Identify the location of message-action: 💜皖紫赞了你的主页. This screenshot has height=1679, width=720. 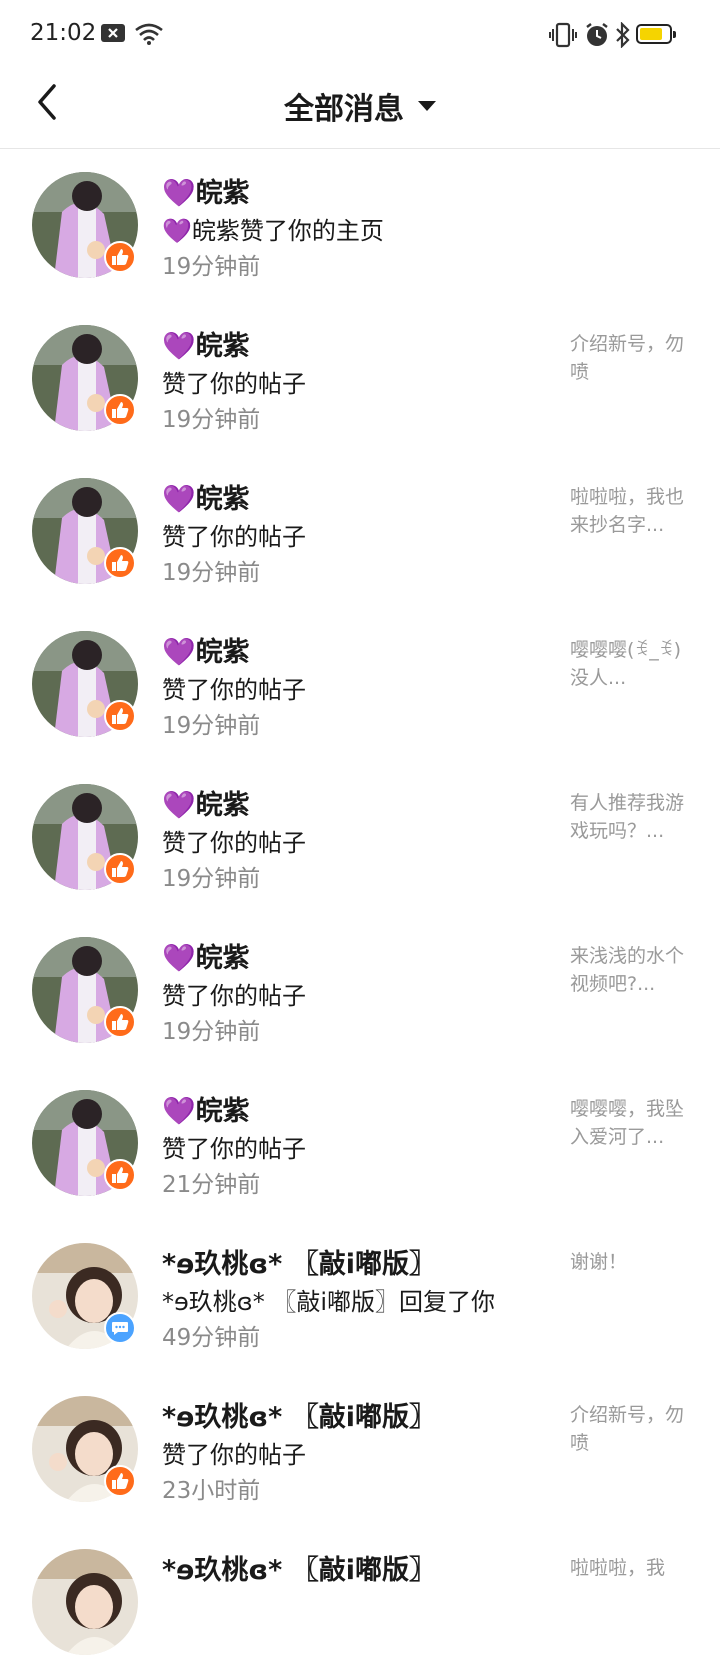
(273, 231).